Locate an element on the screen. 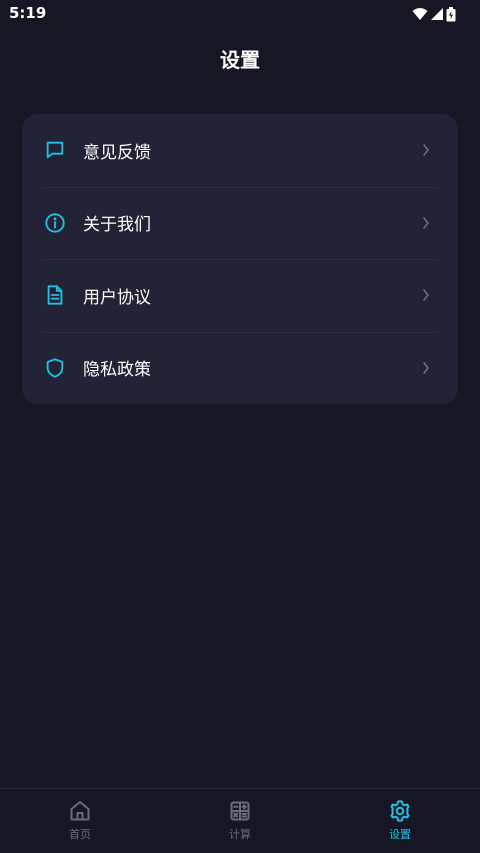 The width and height of the screenshot is (480, 853). tab-label: 首页 is located at coordinates (80, 834).